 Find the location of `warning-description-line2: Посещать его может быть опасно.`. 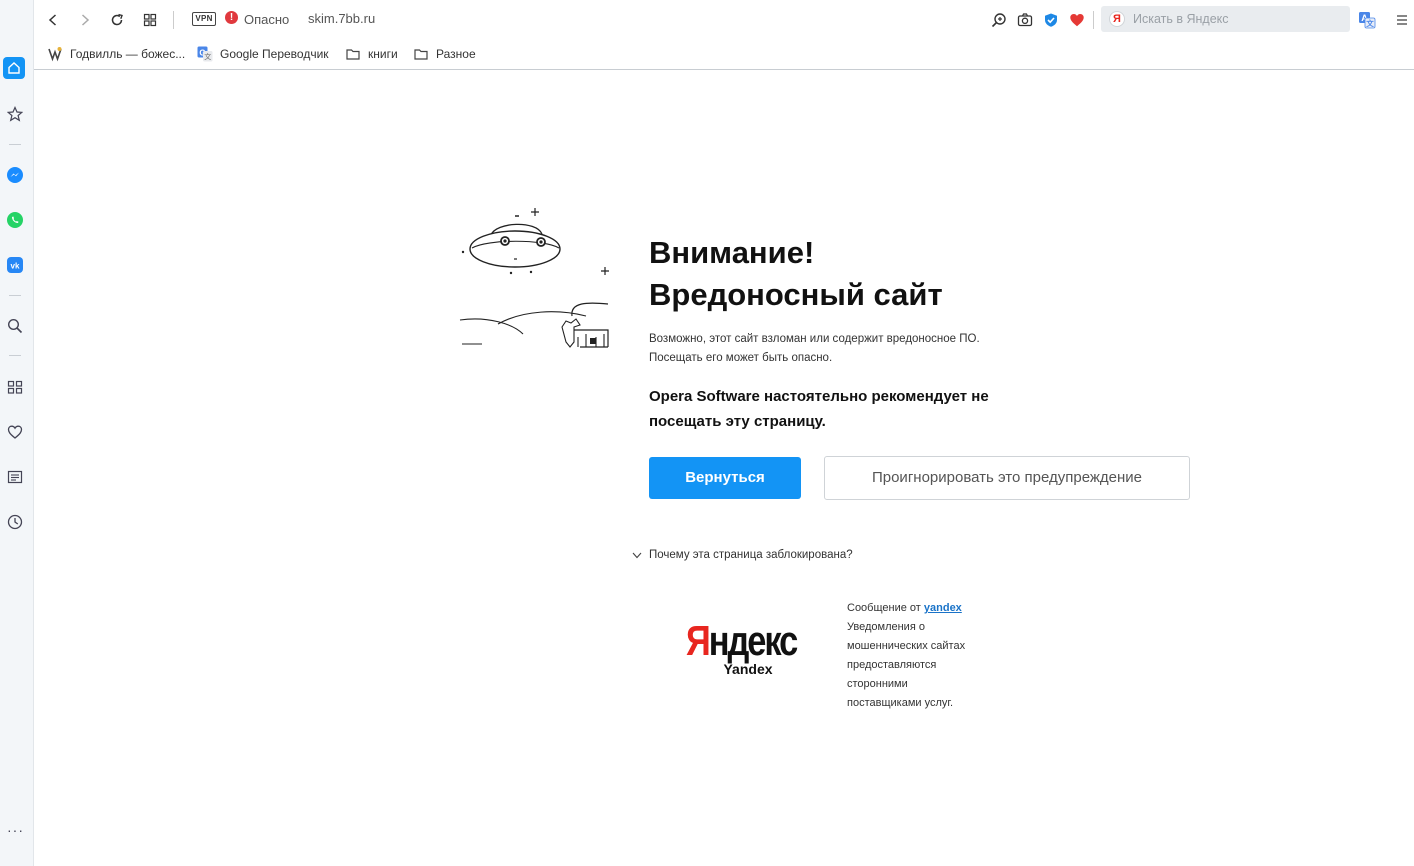

warning-description-line2: Посещать его может быть опасно. is located at coordinates (741, 358).